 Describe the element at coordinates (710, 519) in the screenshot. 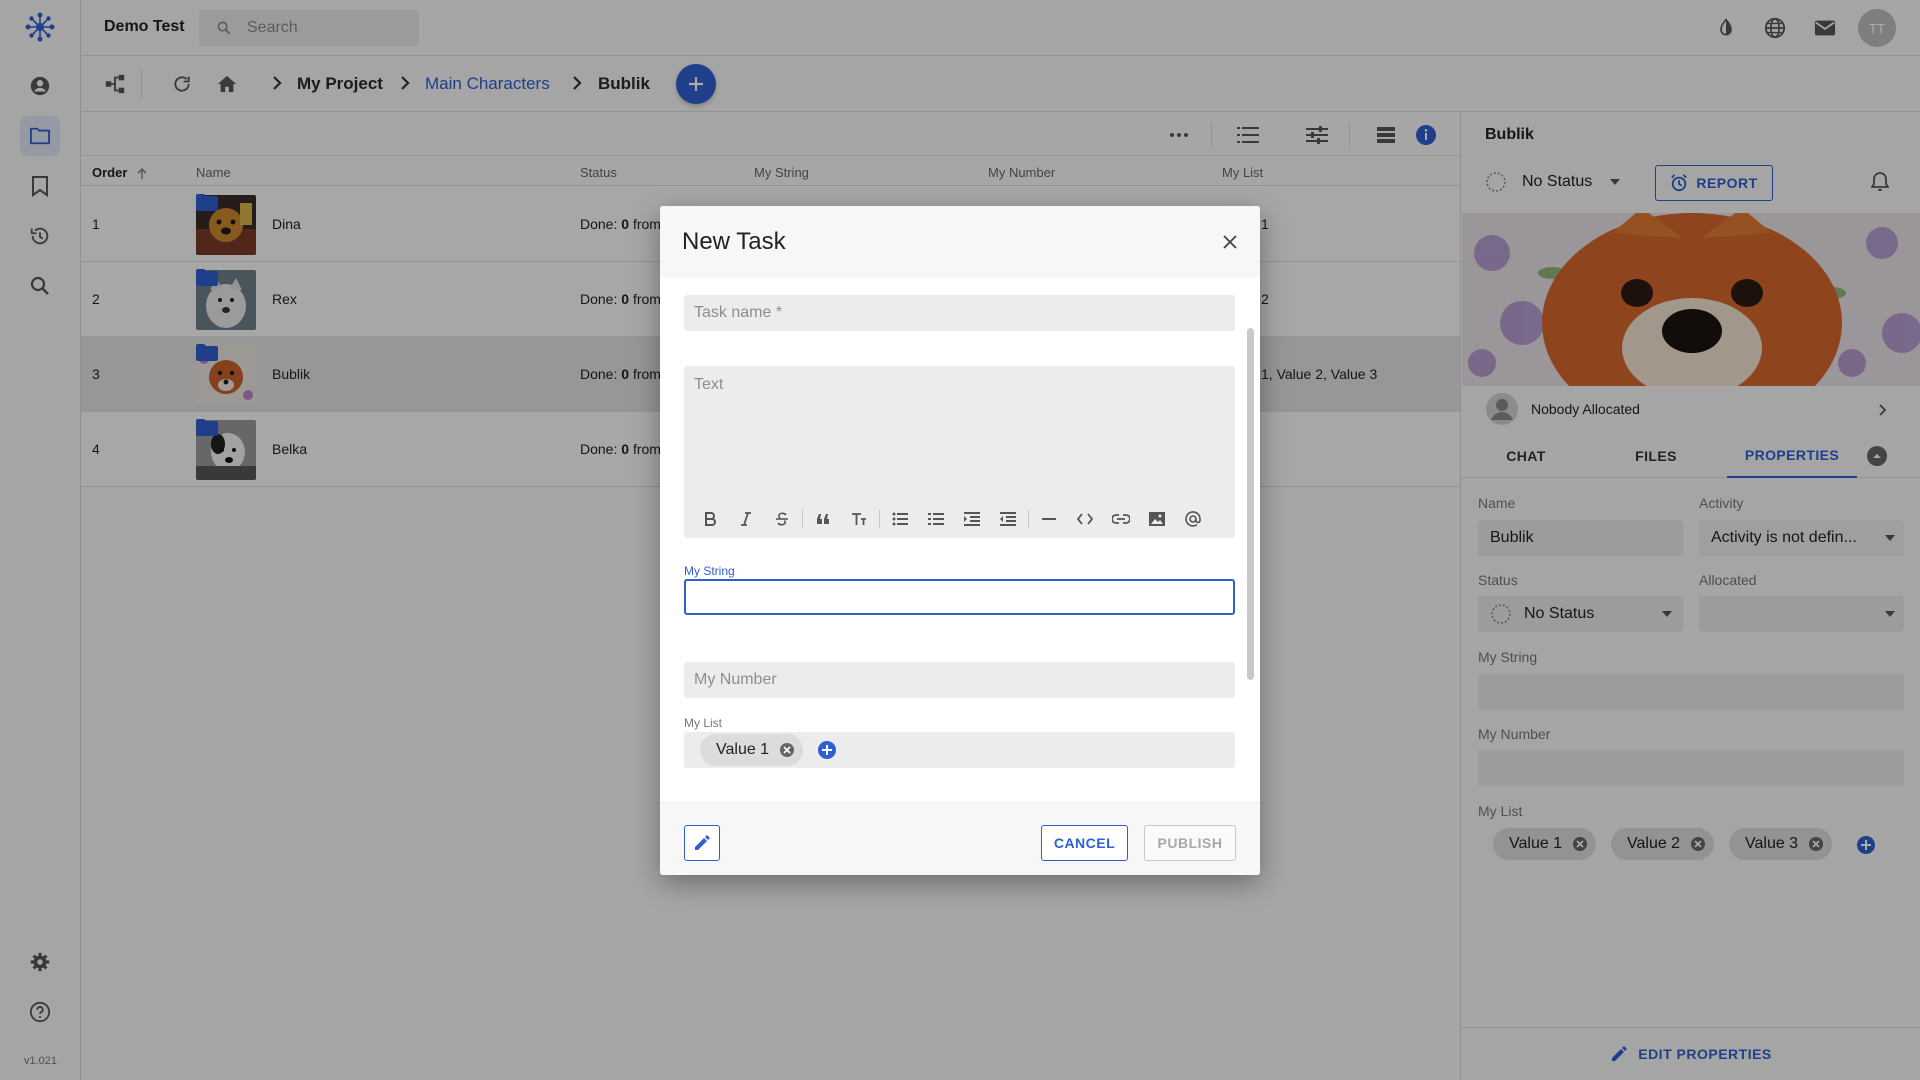

I see `bold-icon` at that location.